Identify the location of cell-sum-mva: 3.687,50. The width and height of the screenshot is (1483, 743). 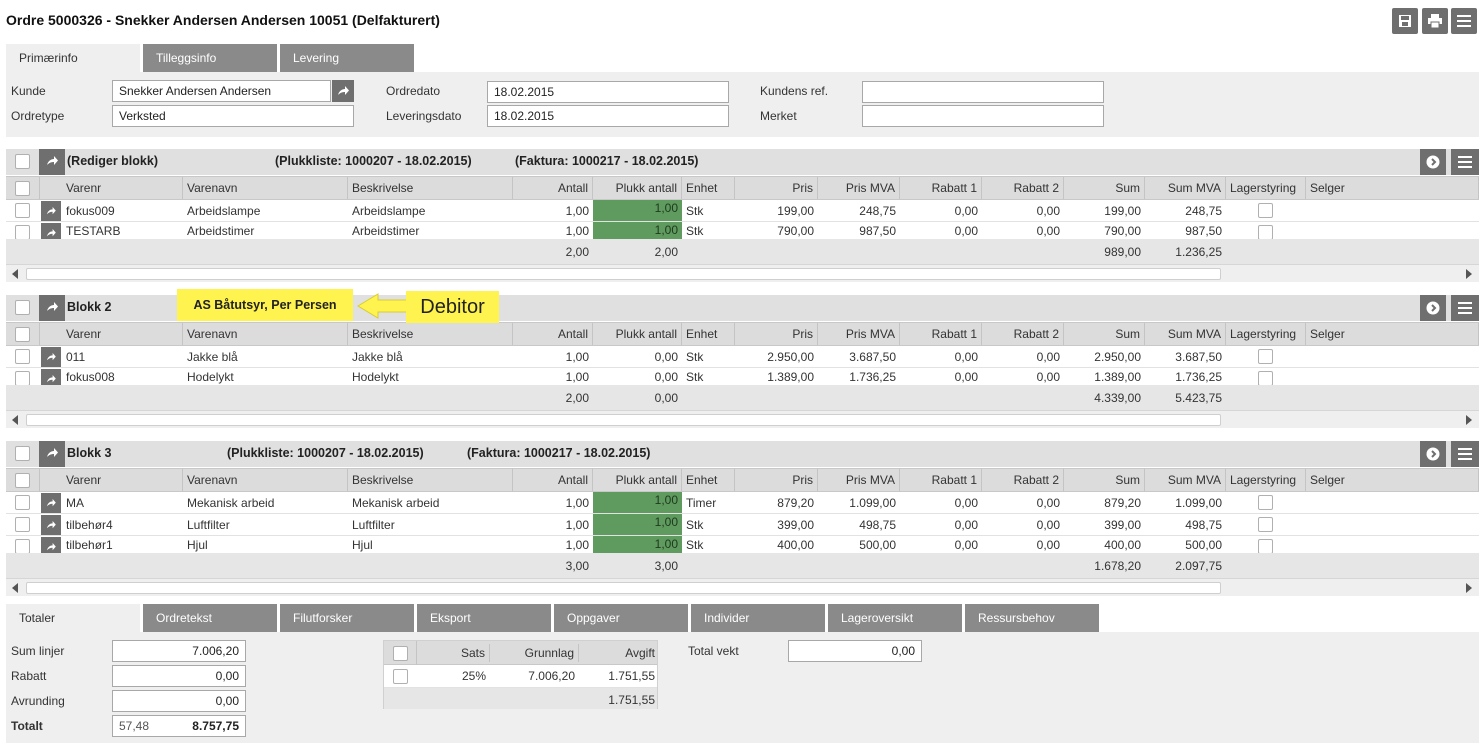
(1185, 356).